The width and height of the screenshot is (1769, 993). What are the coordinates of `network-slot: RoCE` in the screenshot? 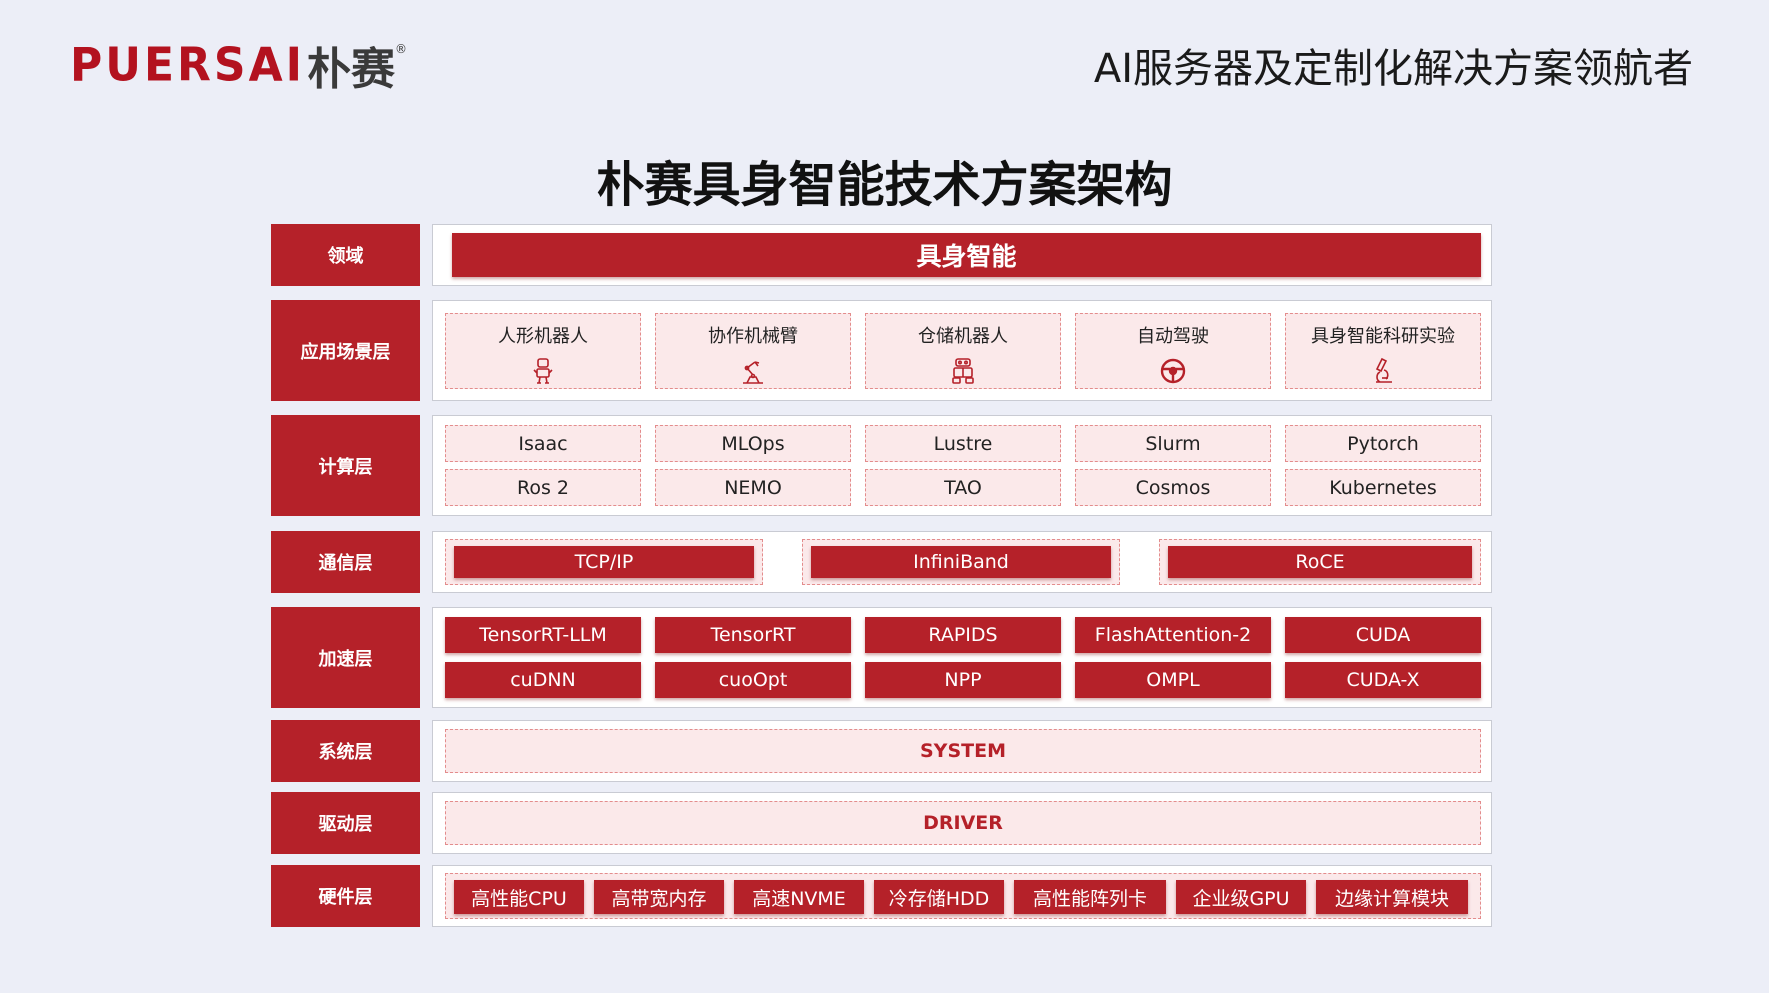 It's located at (1320, 562).